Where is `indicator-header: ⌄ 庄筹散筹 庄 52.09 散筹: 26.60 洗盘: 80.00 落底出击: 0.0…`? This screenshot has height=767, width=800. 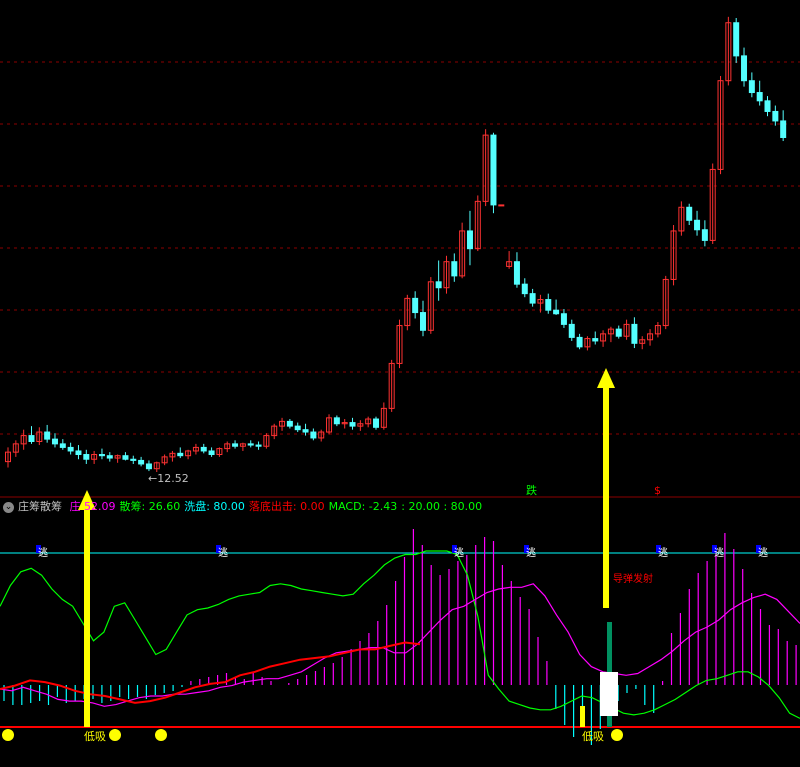
indicator-header: ⌄ 庄筹散筹 庄 52.09 散筹: 26.60 洗盘: 80.00 落底出击: 0.0… is located at coordinates (400, 507).